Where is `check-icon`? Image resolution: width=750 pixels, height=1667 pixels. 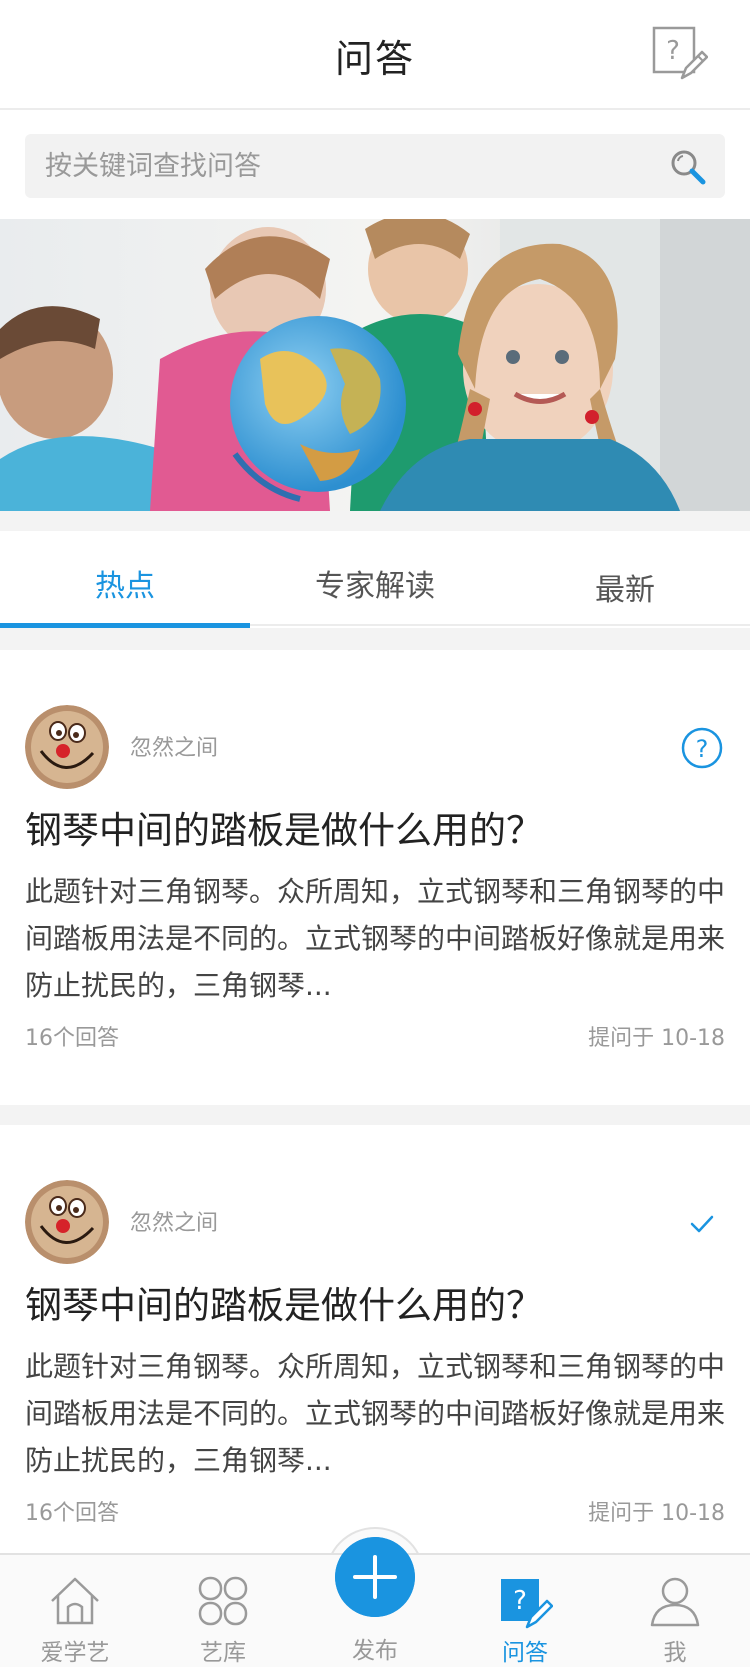
check-icon is located at coordinates (702, 1224).